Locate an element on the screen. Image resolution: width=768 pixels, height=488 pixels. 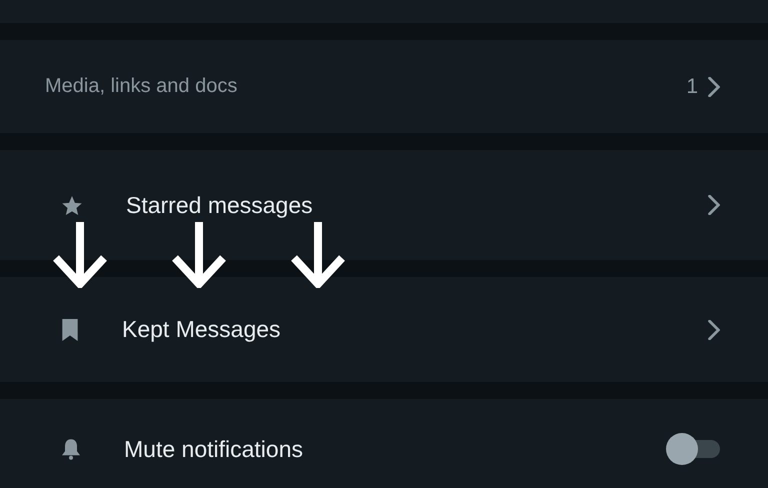
star-icon is located at coordinates (72, 205).